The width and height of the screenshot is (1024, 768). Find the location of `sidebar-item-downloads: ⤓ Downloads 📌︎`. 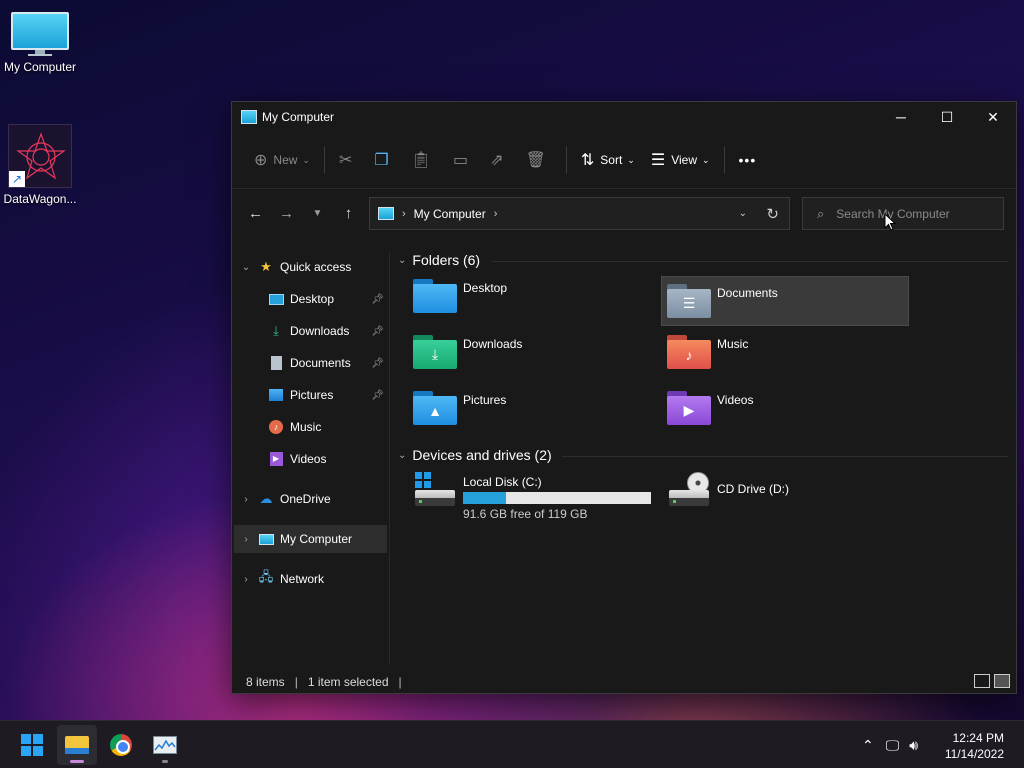

sidebar-item-downloads: ⤓ Downloads 📌︎ is located at coordinates (310, 331).